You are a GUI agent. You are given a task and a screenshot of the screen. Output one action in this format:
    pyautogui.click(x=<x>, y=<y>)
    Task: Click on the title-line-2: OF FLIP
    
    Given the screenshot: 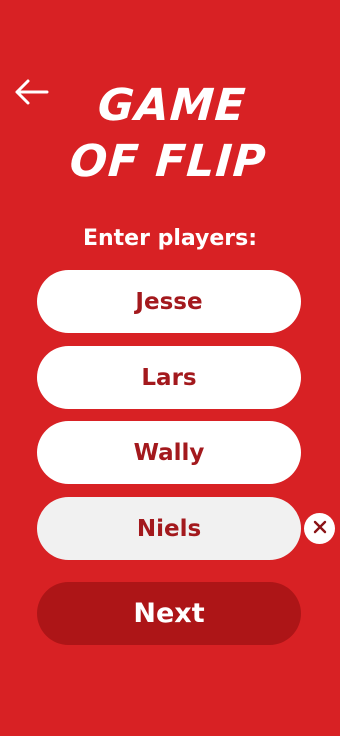 What is the action you would take?
    pyautogui.click(x=168, y=161)
    